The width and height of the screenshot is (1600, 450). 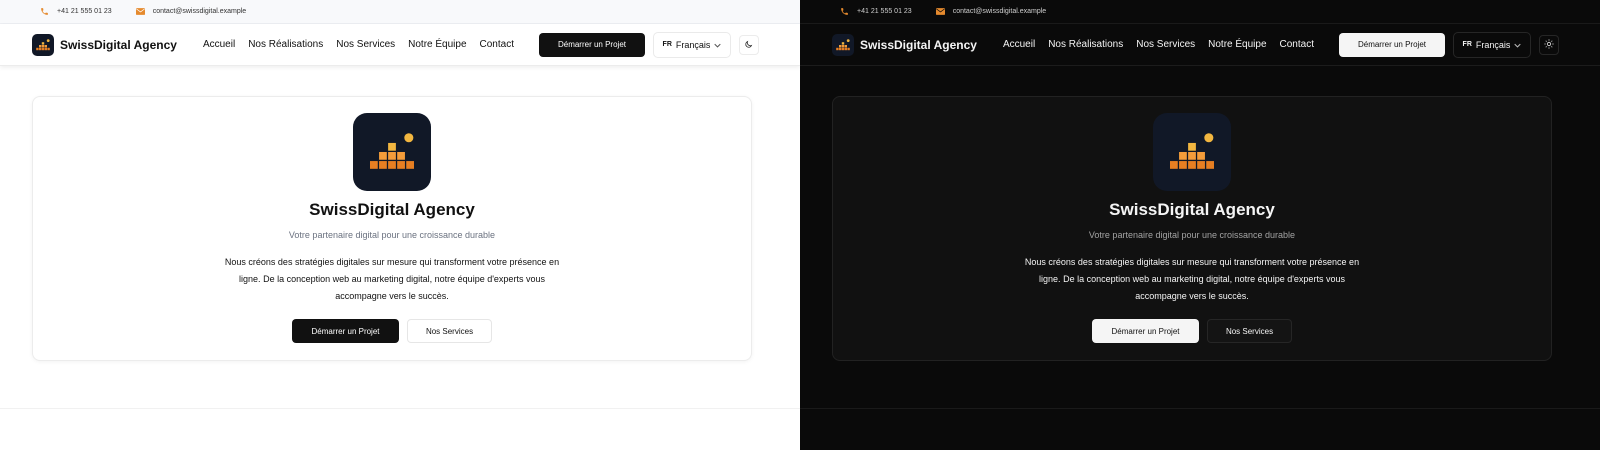 I want to click on sun-icon, so click(x=1549, y=45).